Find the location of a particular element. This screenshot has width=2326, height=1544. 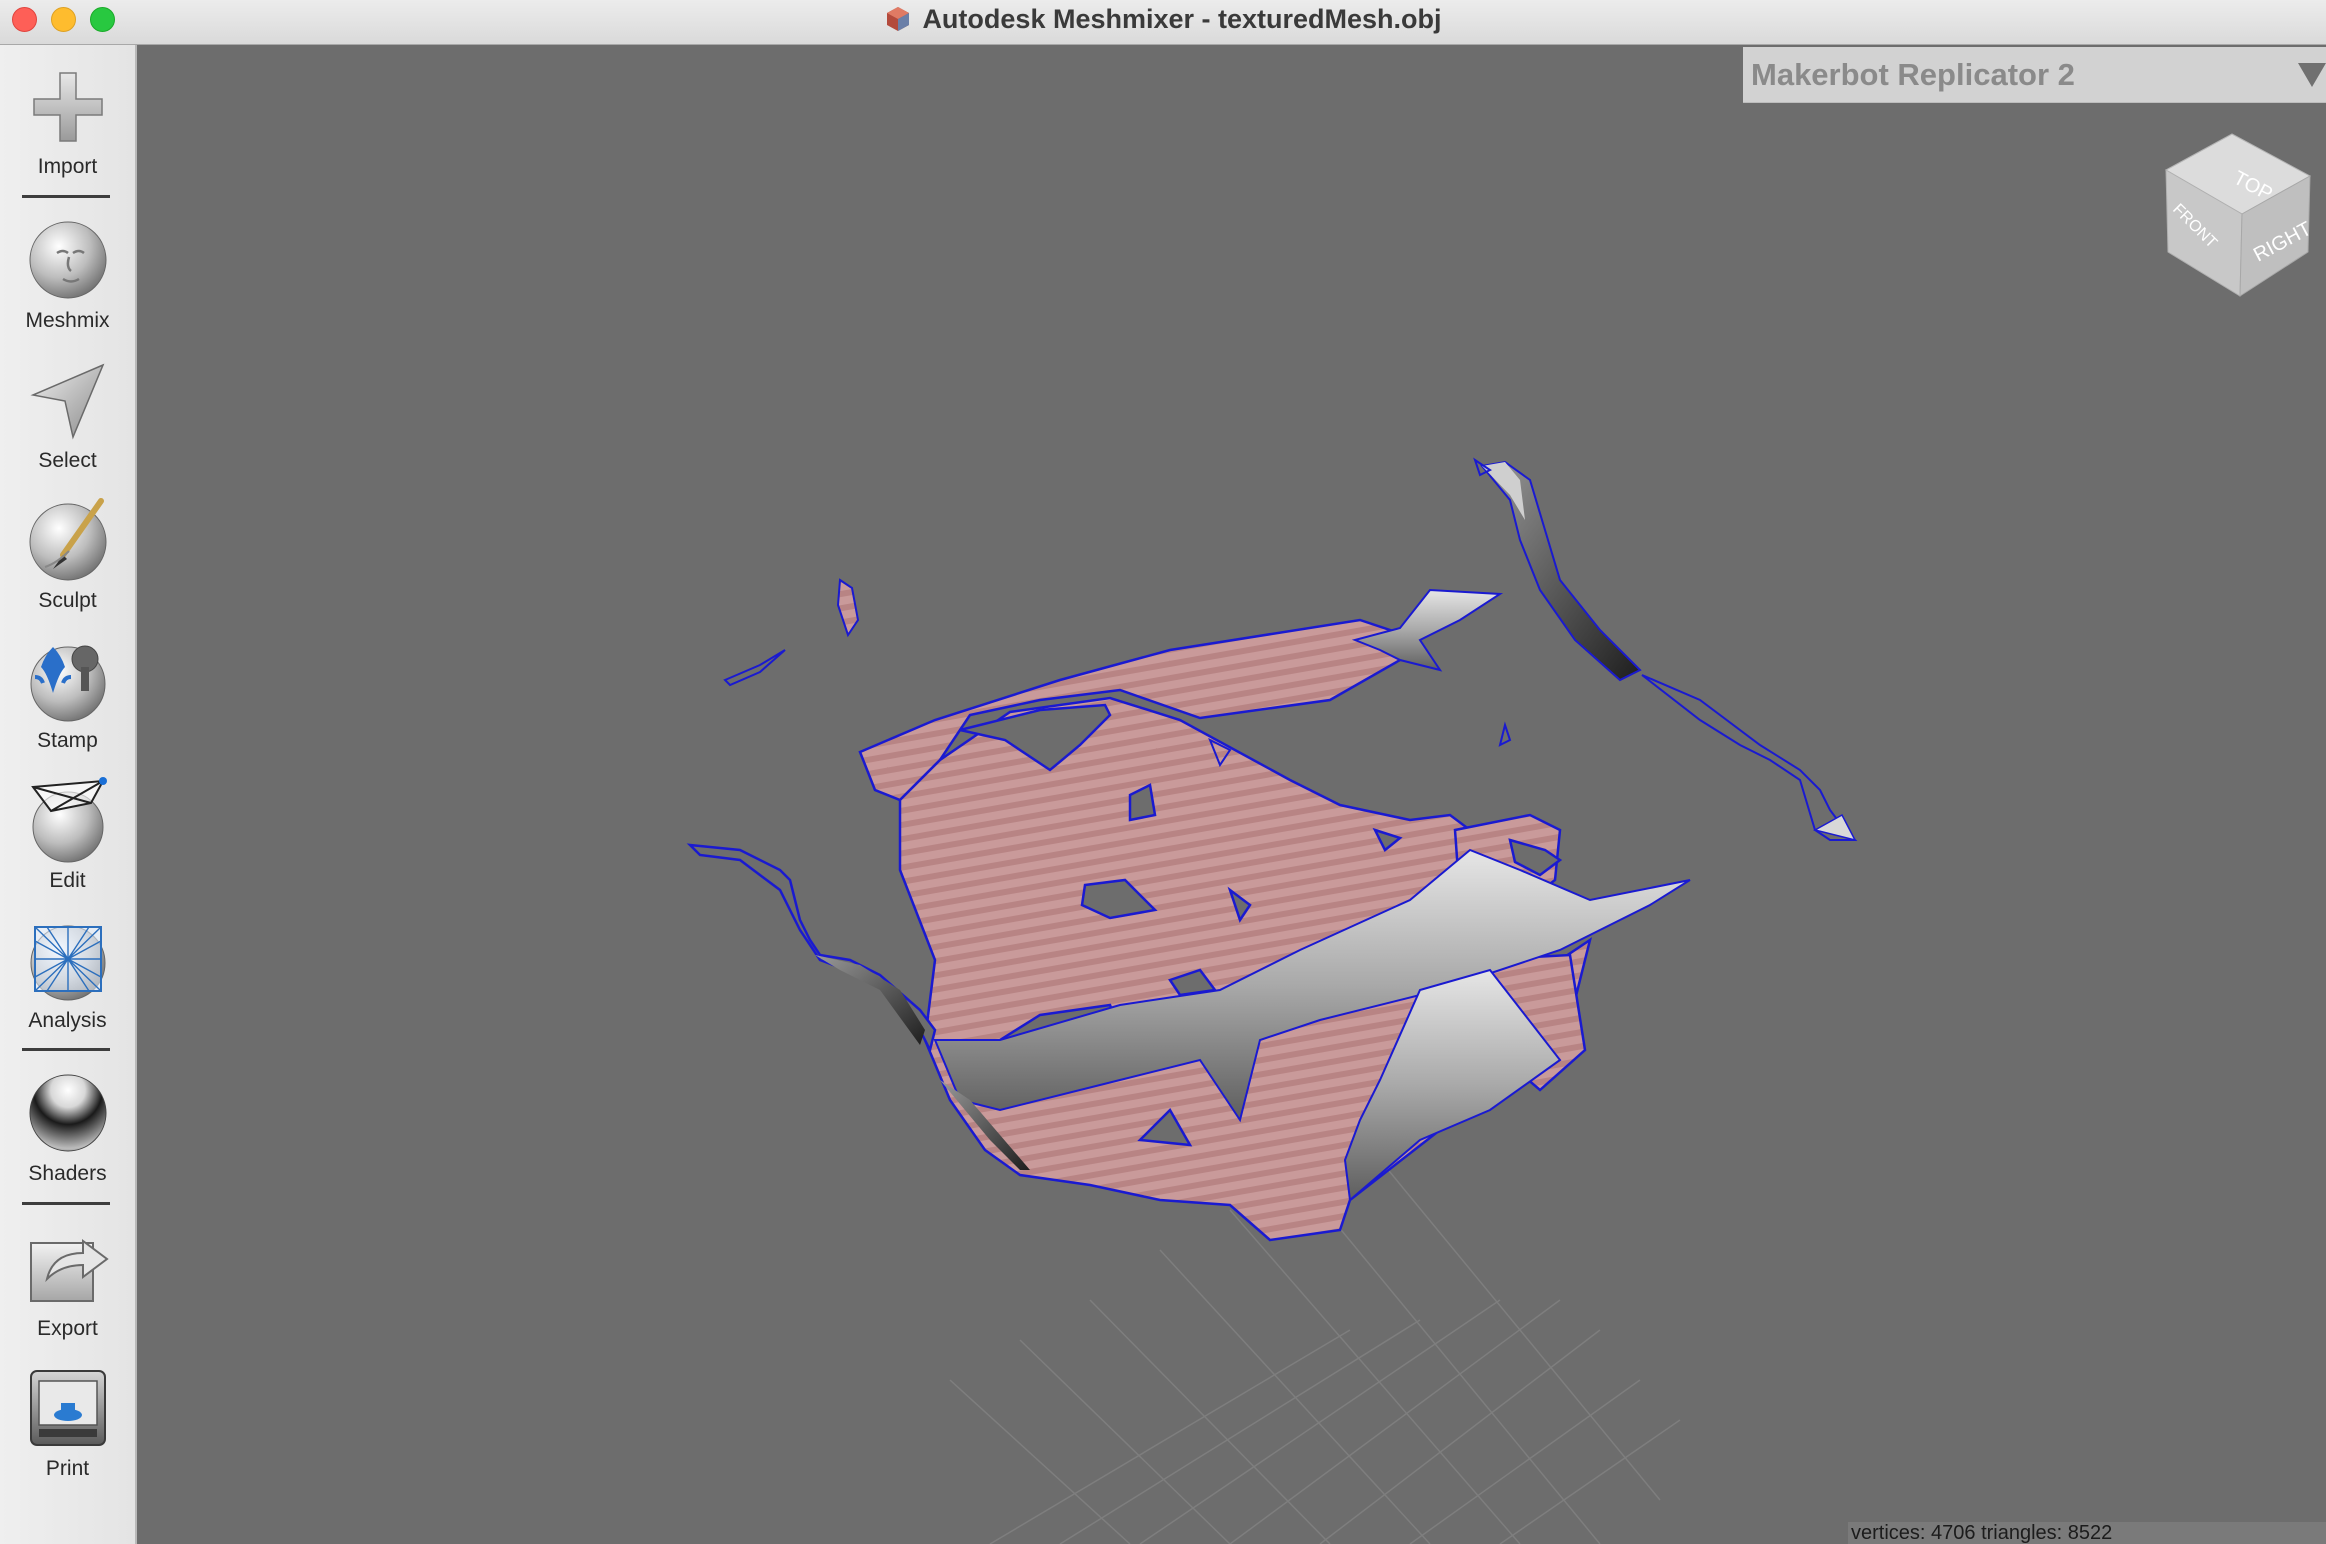

shaders-label: Shaders is located at coordinates (67, 1173).